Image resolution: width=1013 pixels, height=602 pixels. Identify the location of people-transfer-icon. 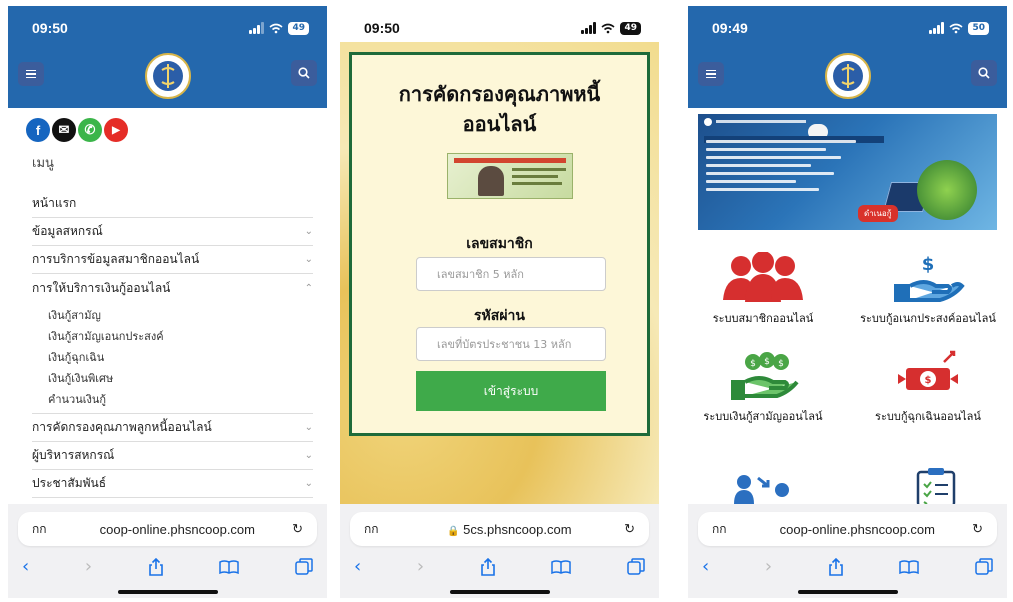
(764, 488).